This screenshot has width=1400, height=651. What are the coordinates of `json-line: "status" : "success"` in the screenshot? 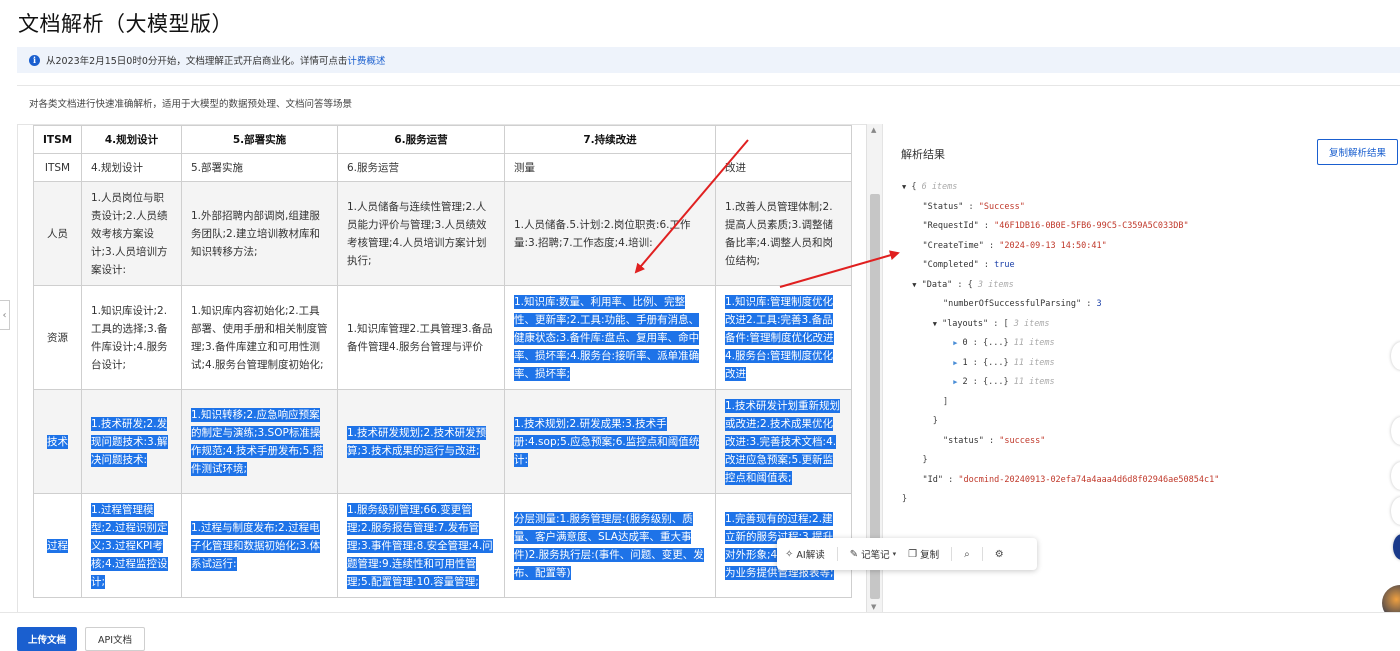 It's located at (994, 440).